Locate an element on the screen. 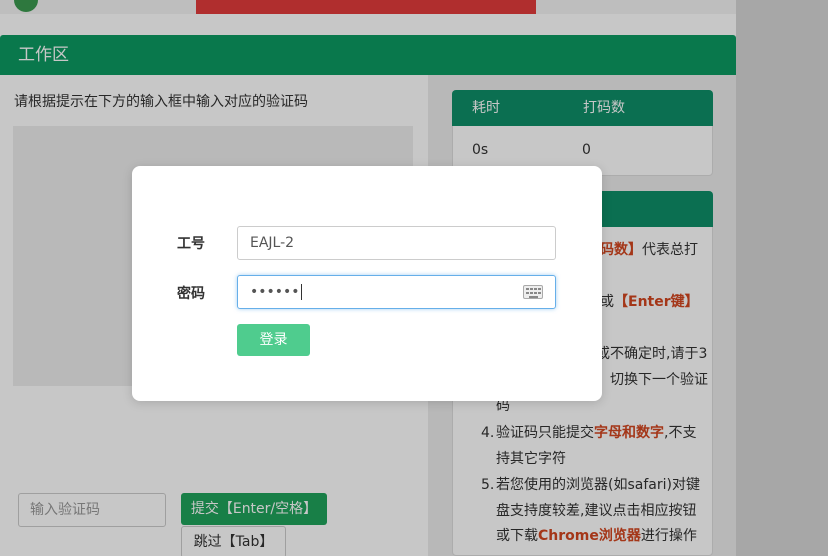  text-caret is located at coordinates (301, 292).